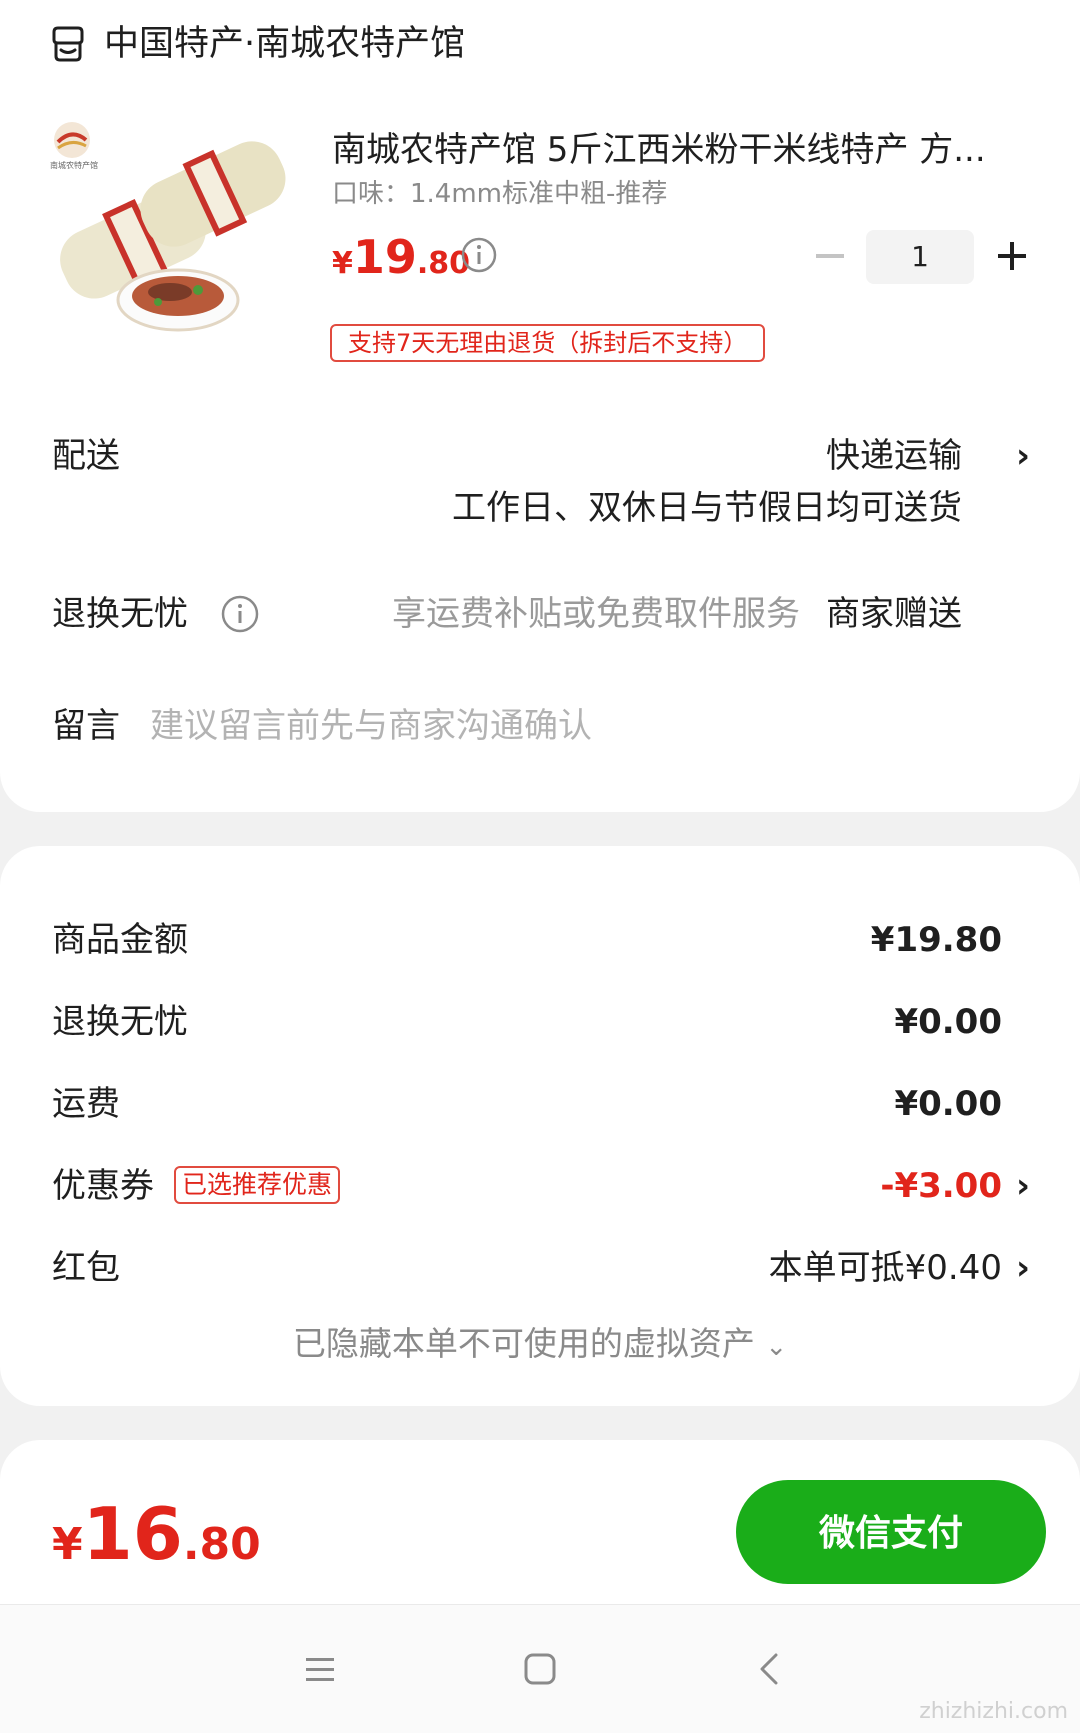  What do you see at coordinates (885, 1268) in the screenshot?
I see `redpack-value: 本单可抵¥0.40` at bounding box center [885, 1268].